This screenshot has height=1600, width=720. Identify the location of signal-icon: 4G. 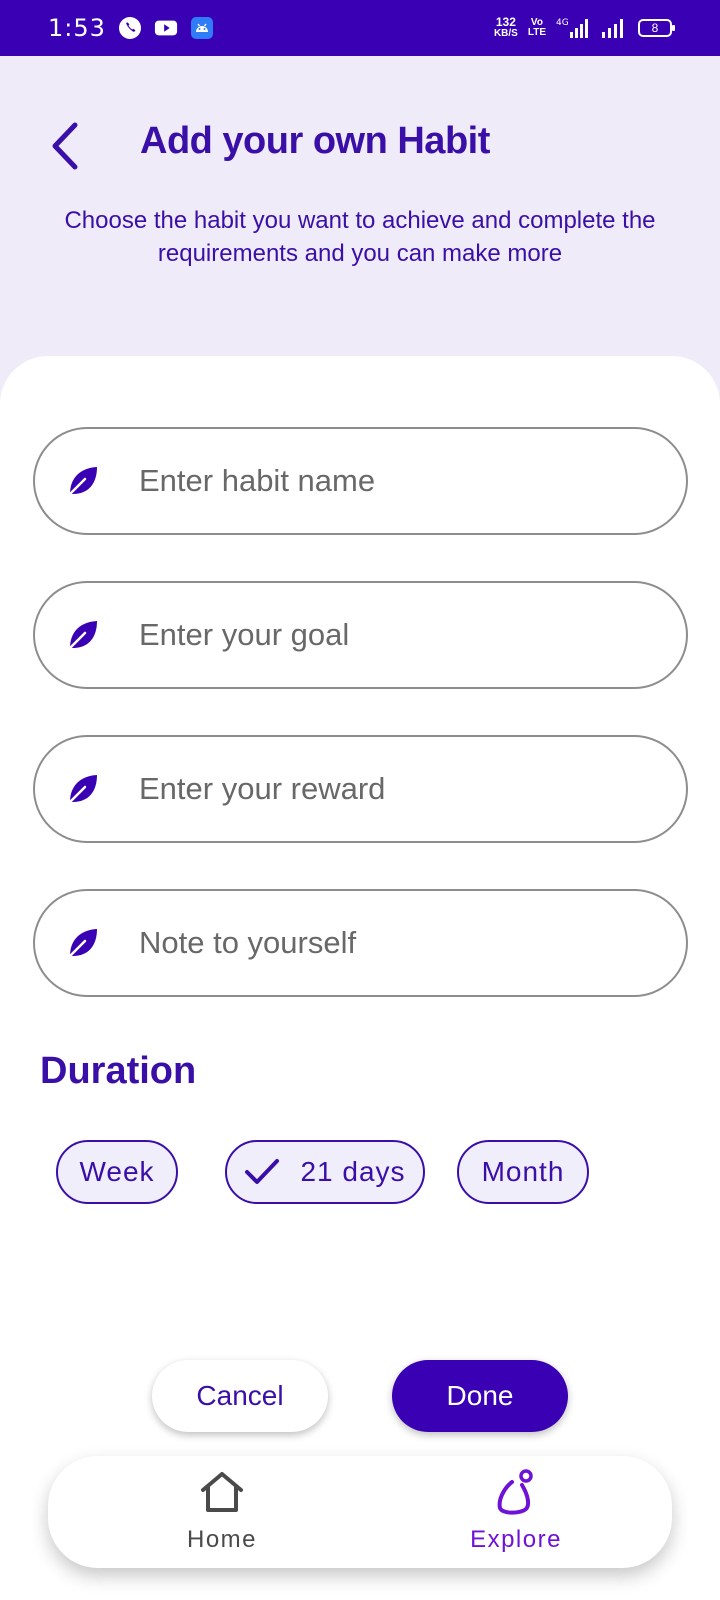
(573, 28).